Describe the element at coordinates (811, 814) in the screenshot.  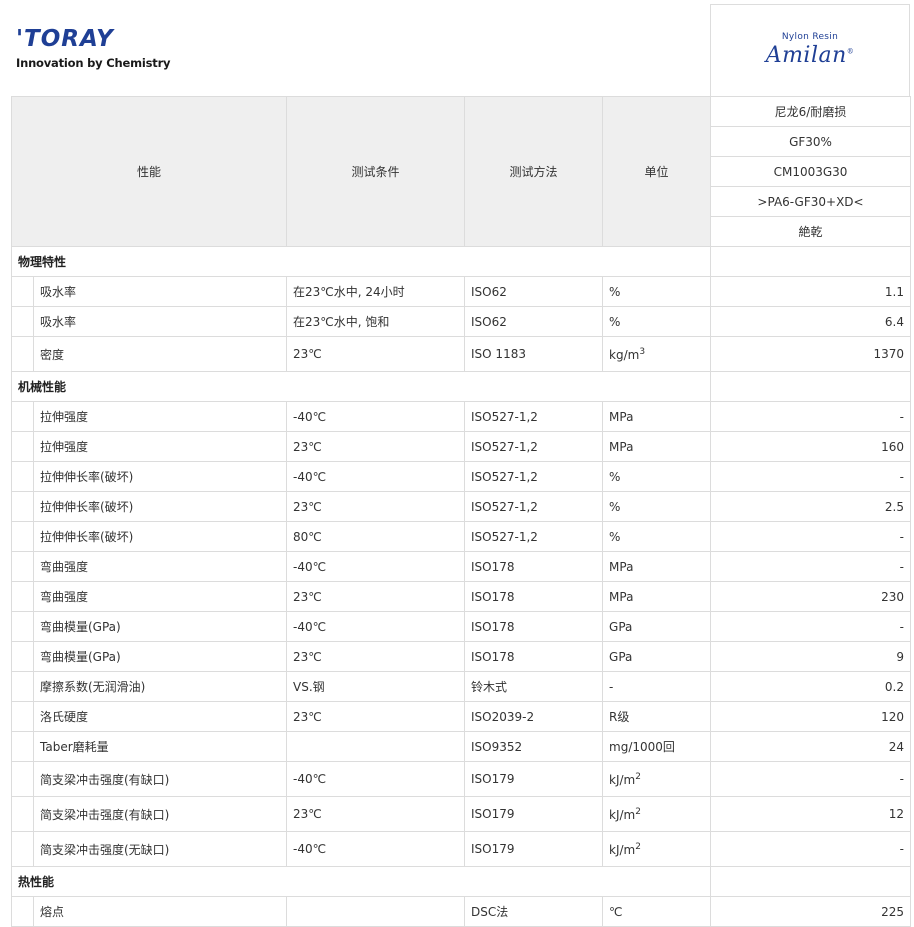
I see `value-cell: 12` at that location.